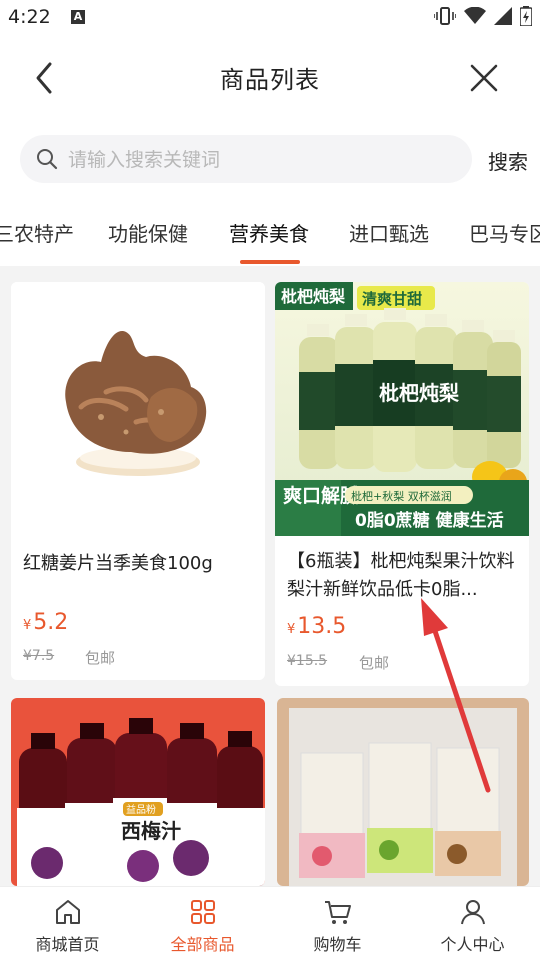 The width and height of the screenshot is (540, 961). I want to click on tabbar-cart: 购物车, so click(337, 924).